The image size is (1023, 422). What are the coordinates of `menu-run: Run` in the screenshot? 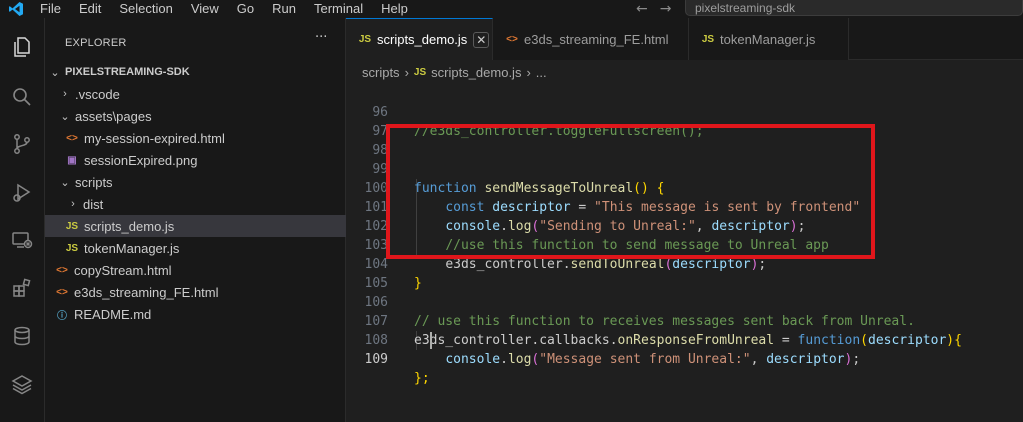 It's located at (284, 9).